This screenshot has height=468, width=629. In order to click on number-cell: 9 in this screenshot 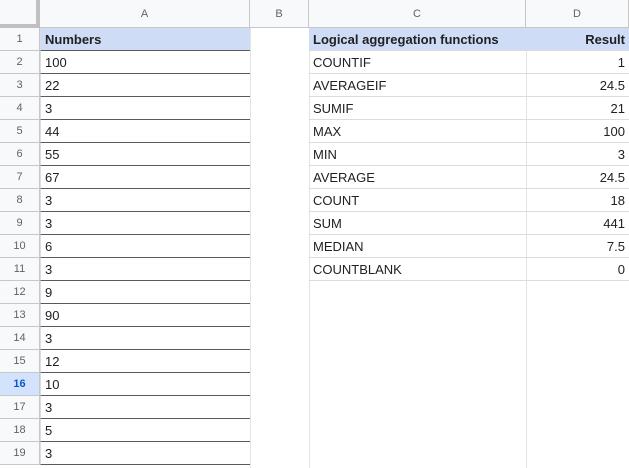, I will do `click(145, 292)`.